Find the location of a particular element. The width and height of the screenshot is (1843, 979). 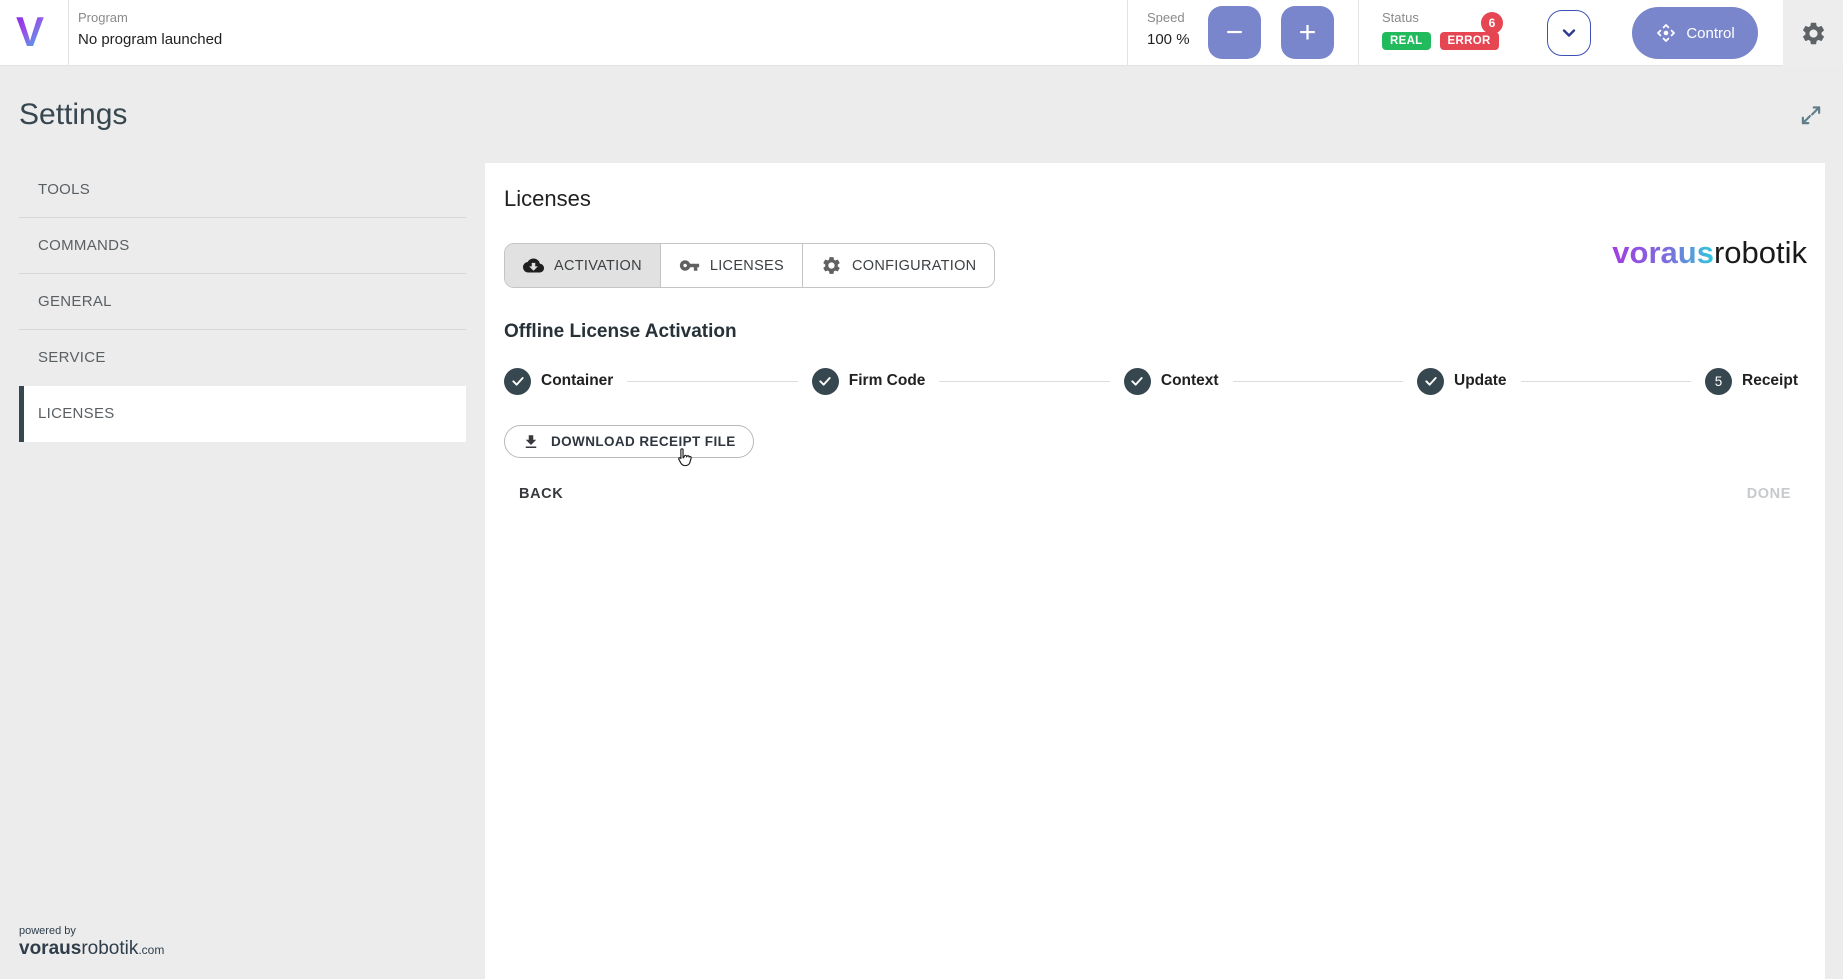

tab-licenses-label: LICENSES is located at coordinates (746, 265).